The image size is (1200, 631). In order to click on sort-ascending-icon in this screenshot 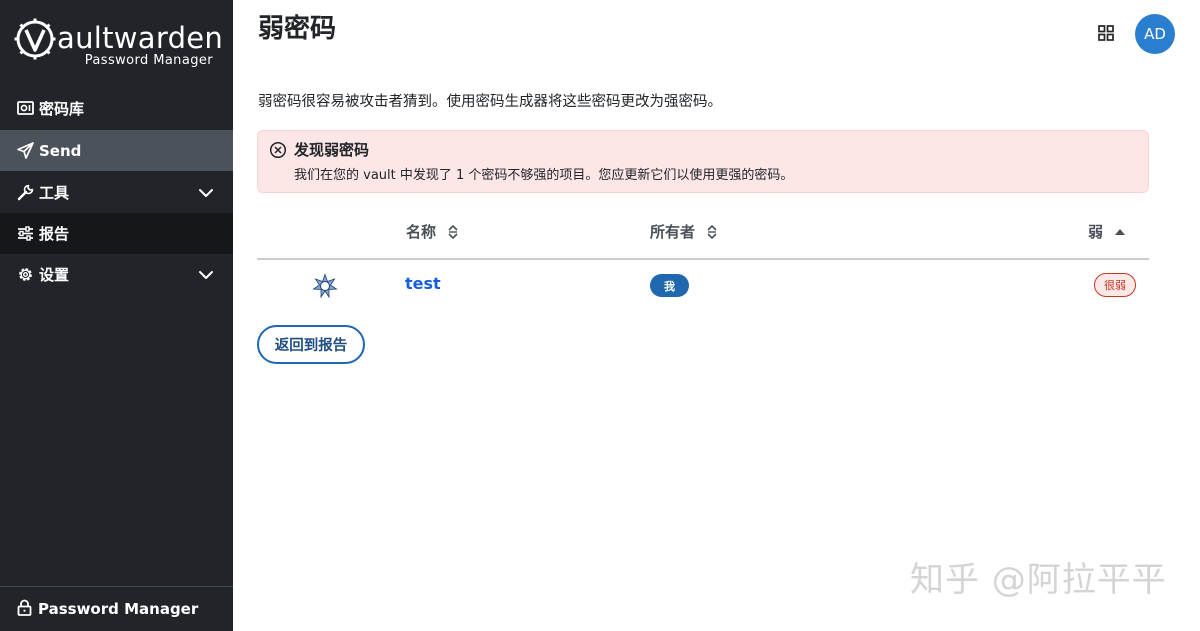, I will do `click(1120, 232)`.